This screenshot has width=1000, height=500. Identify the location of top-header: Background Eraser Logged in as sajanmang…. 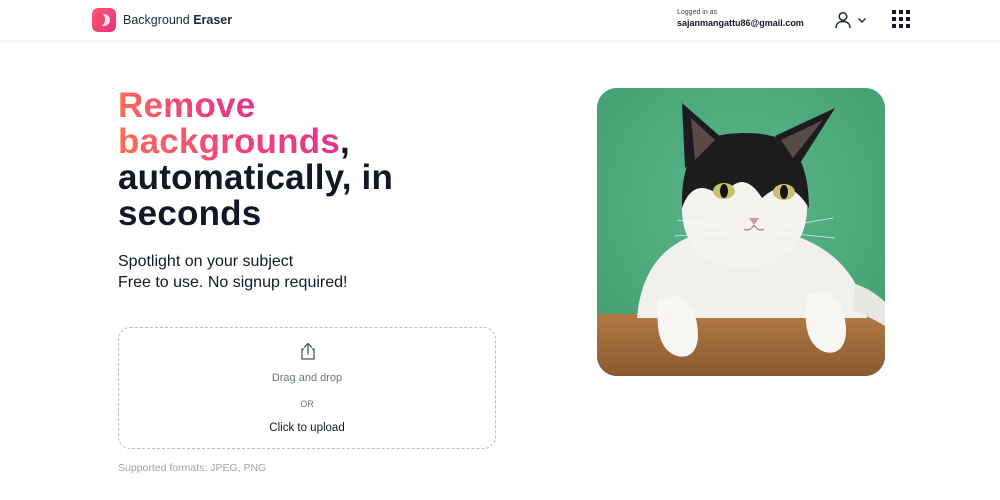
(500, 20).